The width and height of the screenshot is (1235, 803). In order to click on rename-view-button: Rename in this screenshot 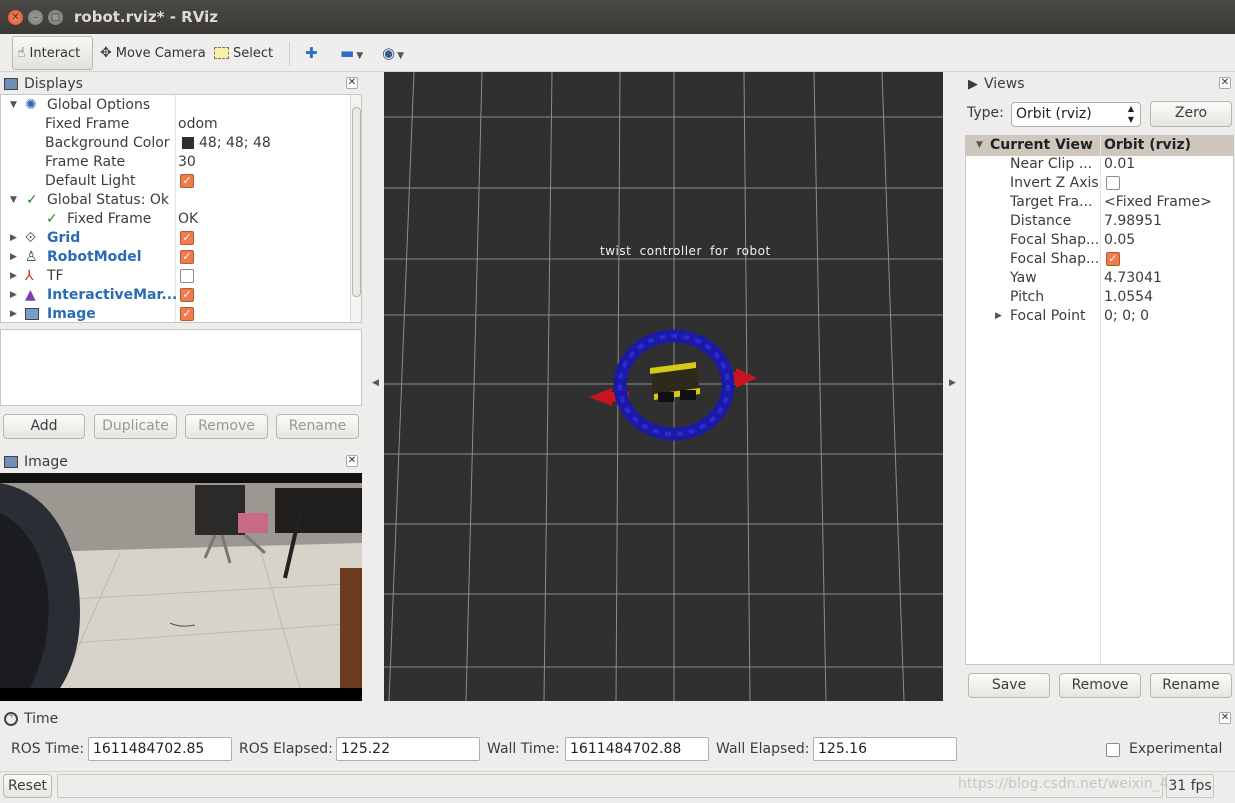, I will do `click(1191, 685)`.